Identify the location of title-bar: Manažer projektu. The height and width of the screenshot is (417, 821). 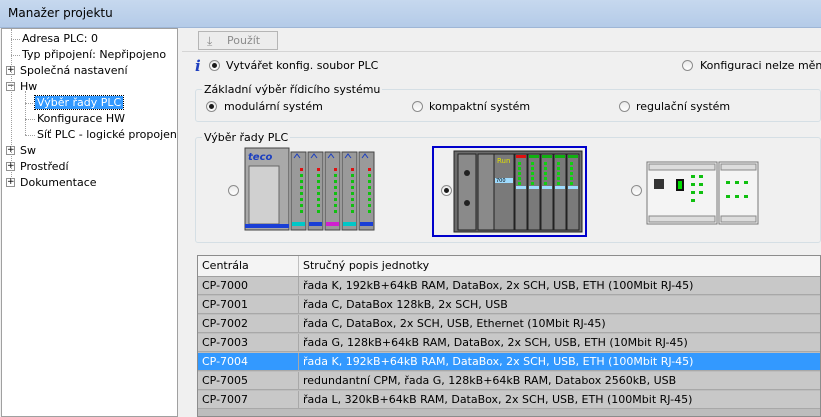
(410, 14).